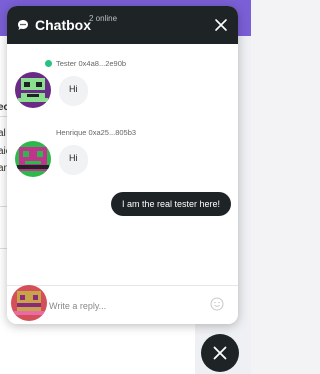  I want to click on reply-input, so click(124, 306).